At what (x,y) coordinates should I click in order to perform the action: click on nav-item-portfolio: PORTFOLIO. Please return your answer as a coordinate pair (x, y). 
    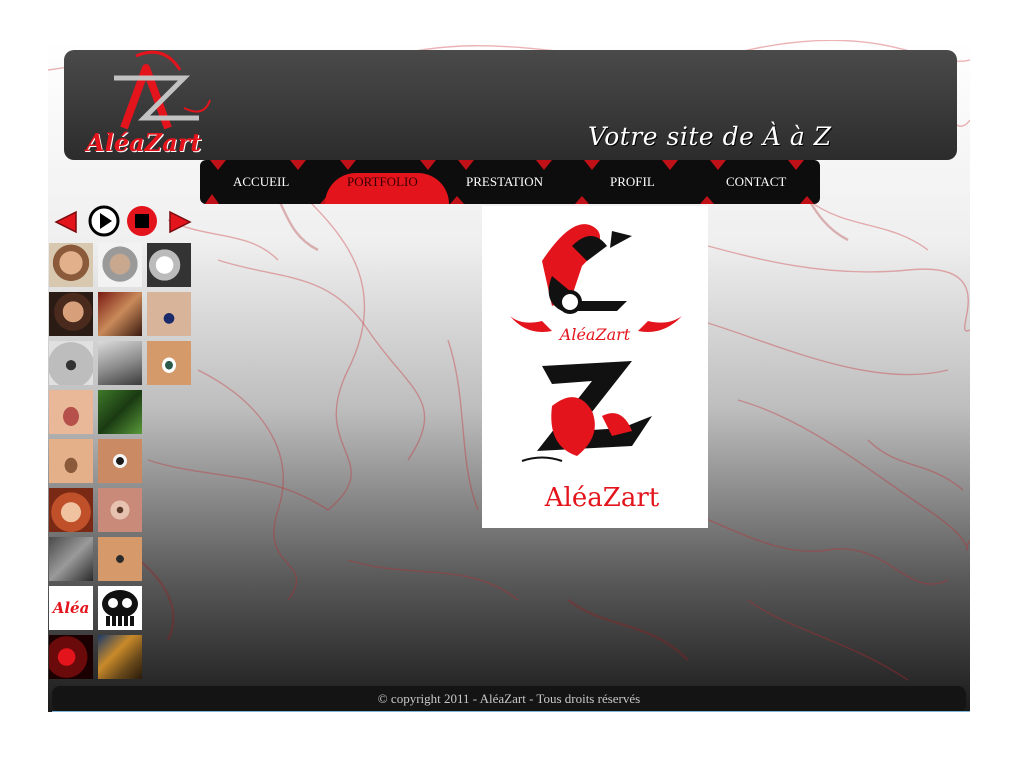
    Looking at the image, I should click on (382, 182).